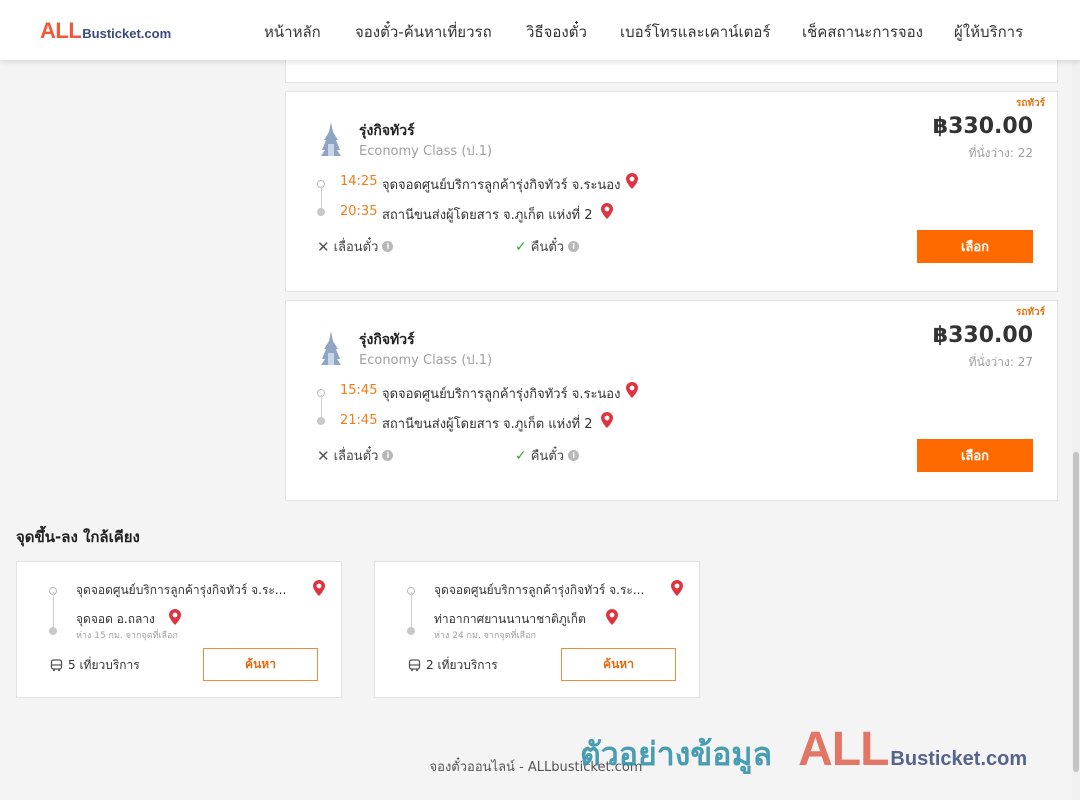 This screenshot has height=800, width=1080. I want to click on nearby-distance: ห่าง 24 กม. จากจุดที่เลือก, so click(485, 636).